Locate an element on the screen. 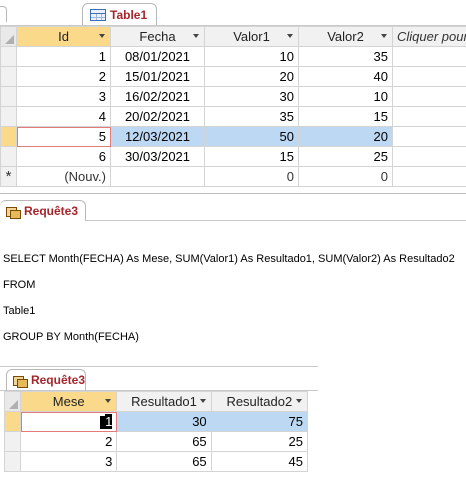  col-header-valor2: Valor2 is located at coordinates (345, 36).